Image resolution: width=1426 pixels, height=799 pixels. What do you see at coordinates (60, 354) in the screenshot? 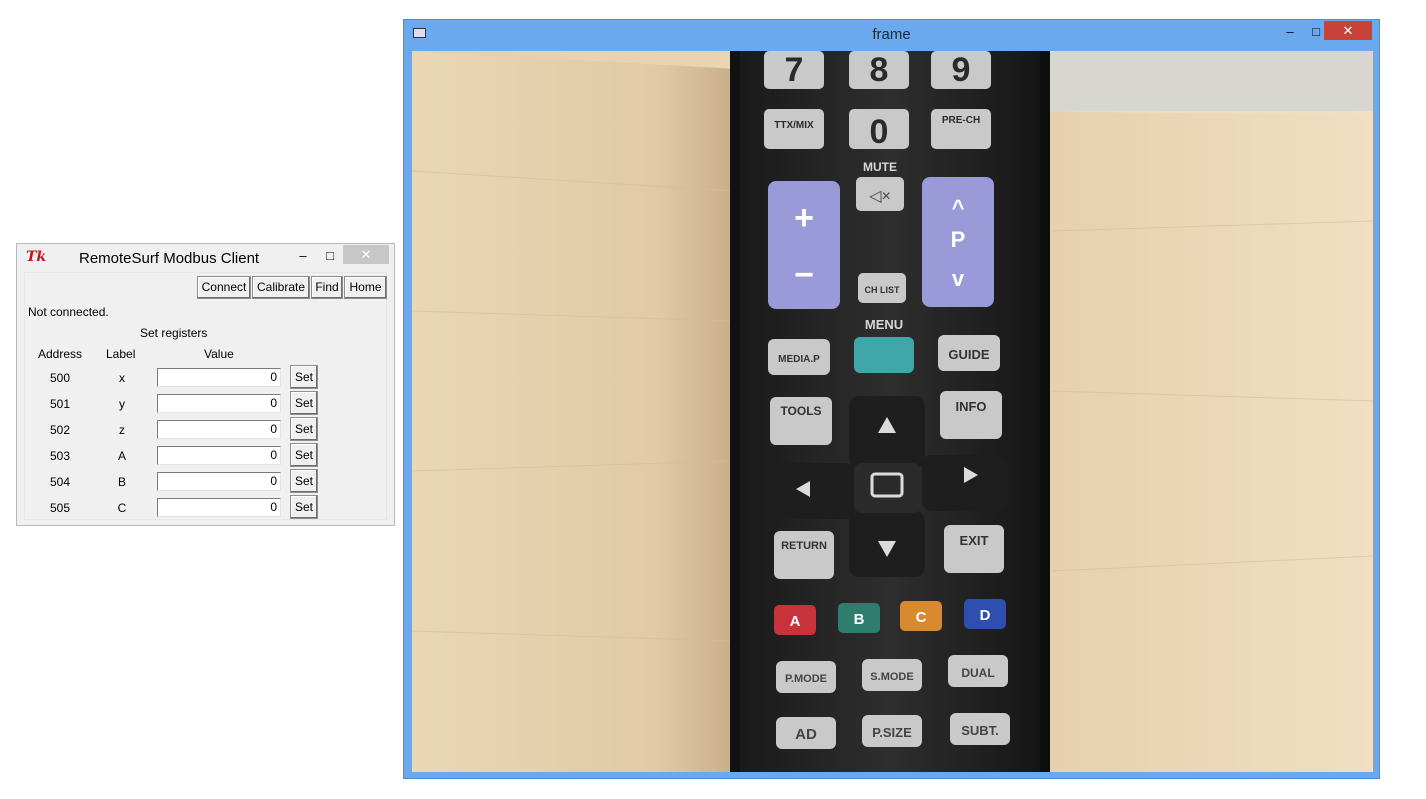
I see `address-header: Address` at bounding box center [60, 354].